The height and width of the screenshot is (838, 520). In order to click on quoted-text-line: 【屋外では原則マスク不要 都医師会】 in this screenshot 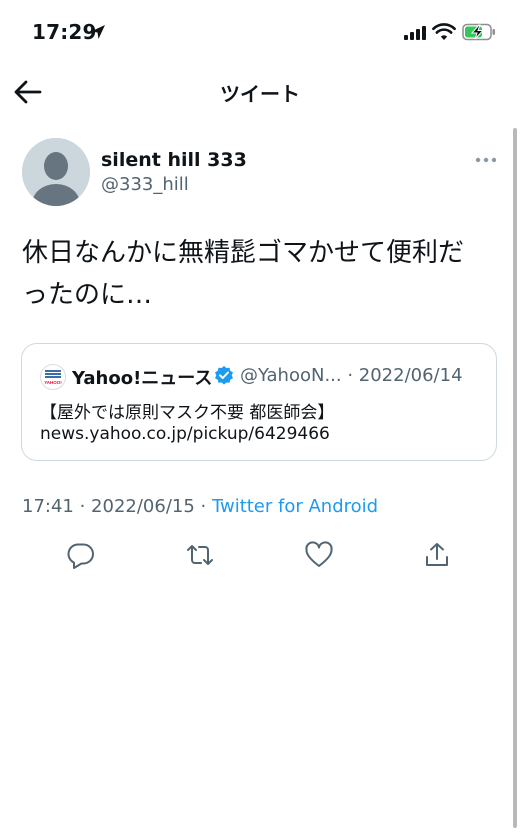, I will do `click(187, 413)`.